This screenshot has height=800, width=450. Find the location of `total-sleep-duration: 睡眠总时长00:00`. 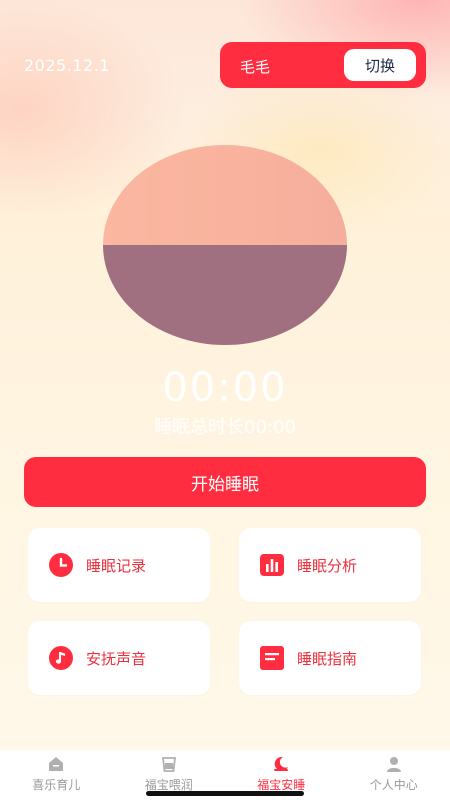

total-sleep-duration: 睡眠总时长00:00 is located at coordinates (225, 427).